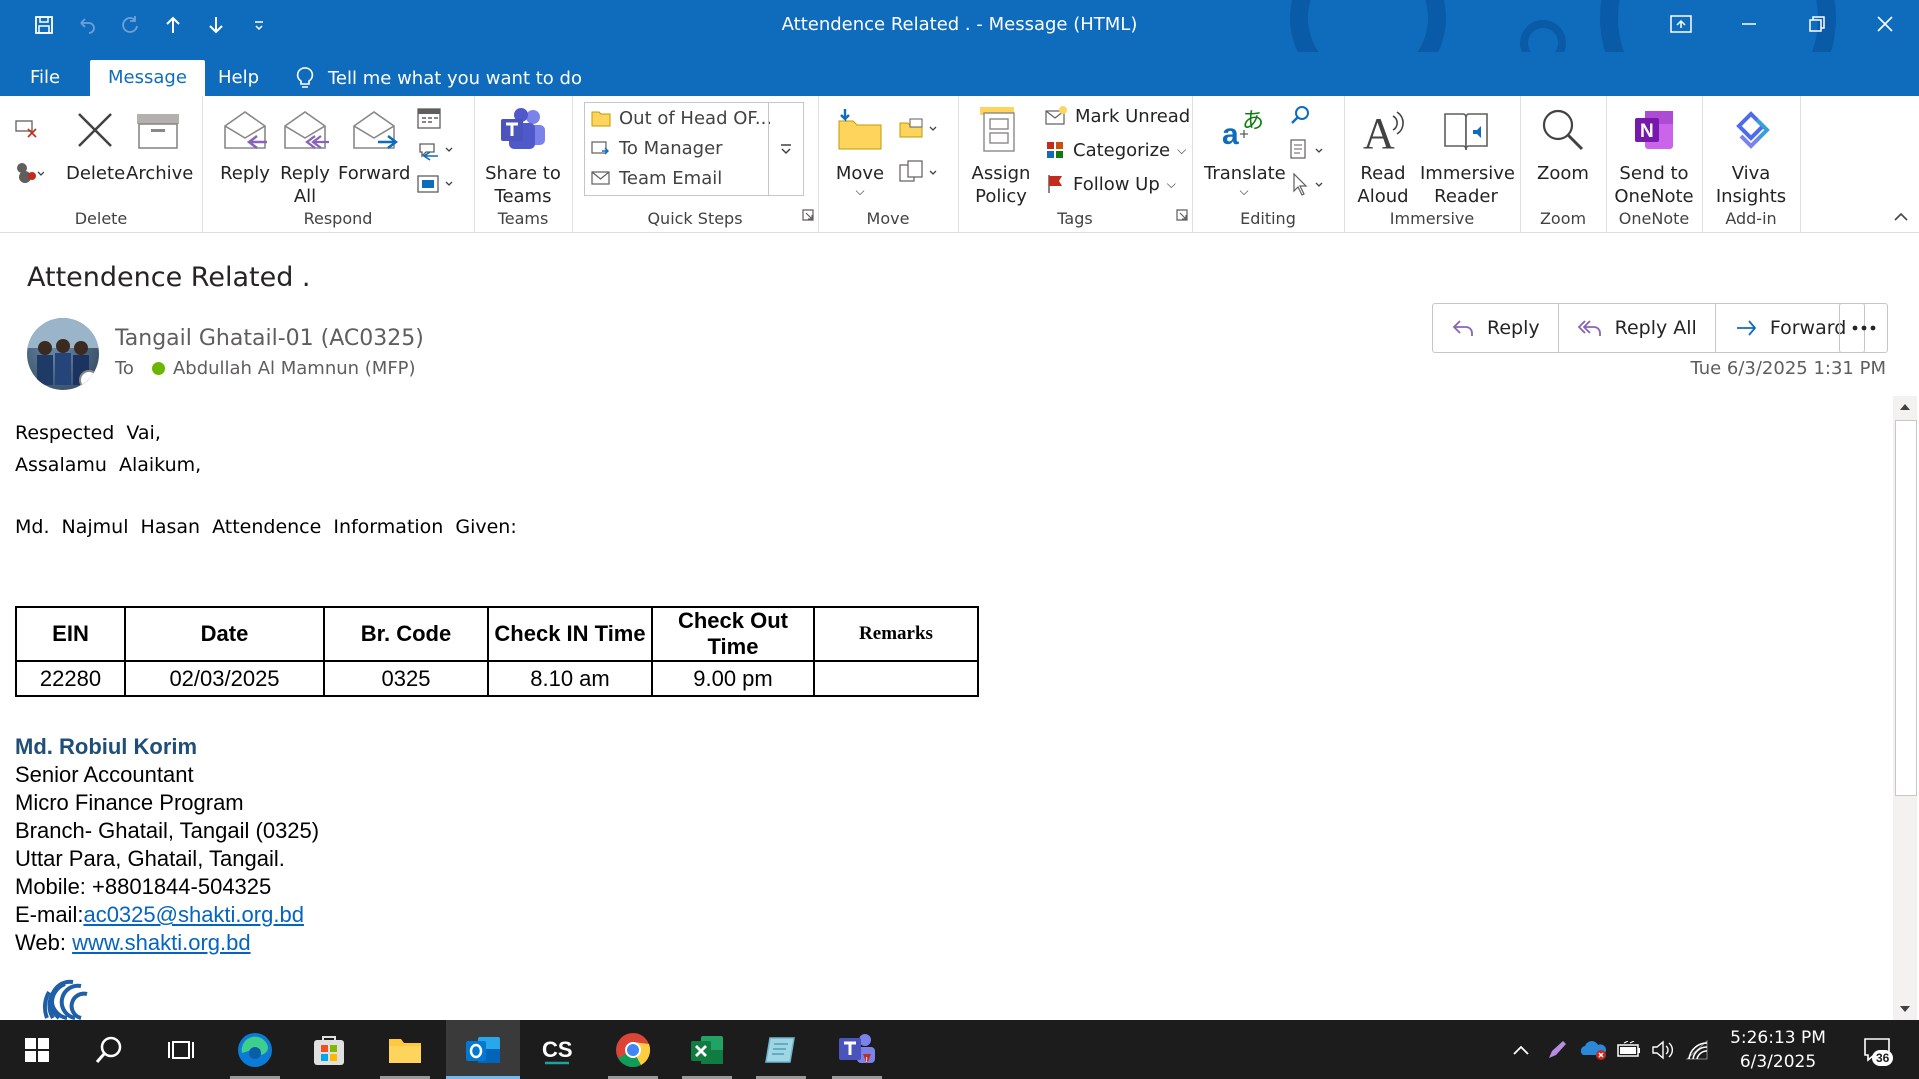 The image size is (1919, 1079). I want to click on archive-label: Archive, so click(160, 173).